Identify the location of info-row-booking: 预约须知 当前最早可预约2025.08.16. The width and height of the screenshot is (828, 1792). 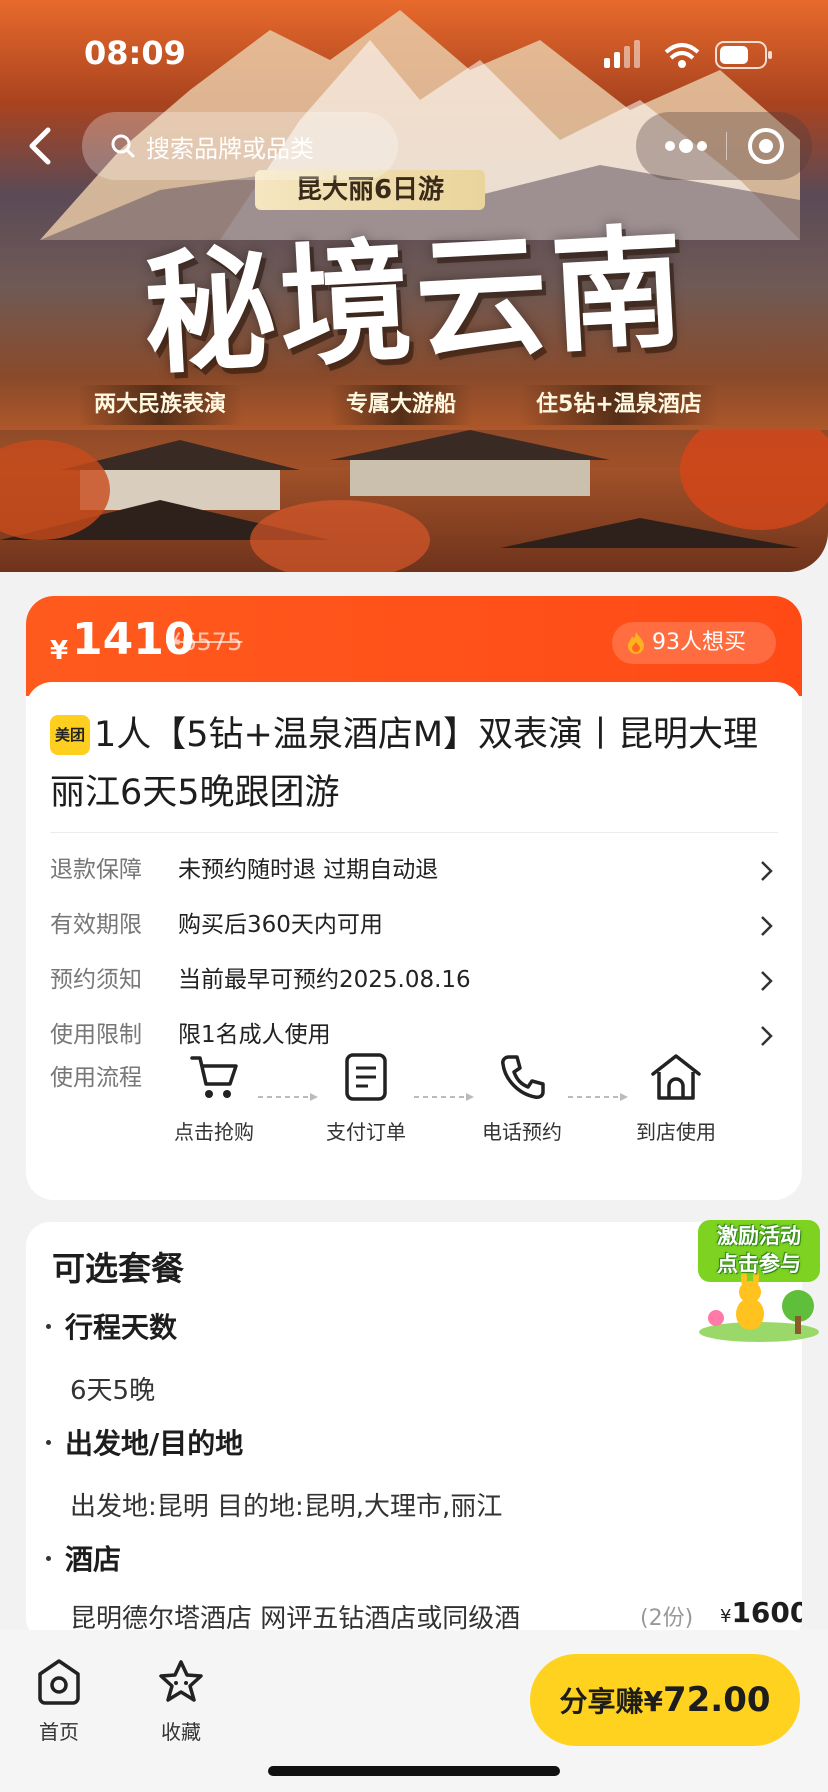
(415, 980).